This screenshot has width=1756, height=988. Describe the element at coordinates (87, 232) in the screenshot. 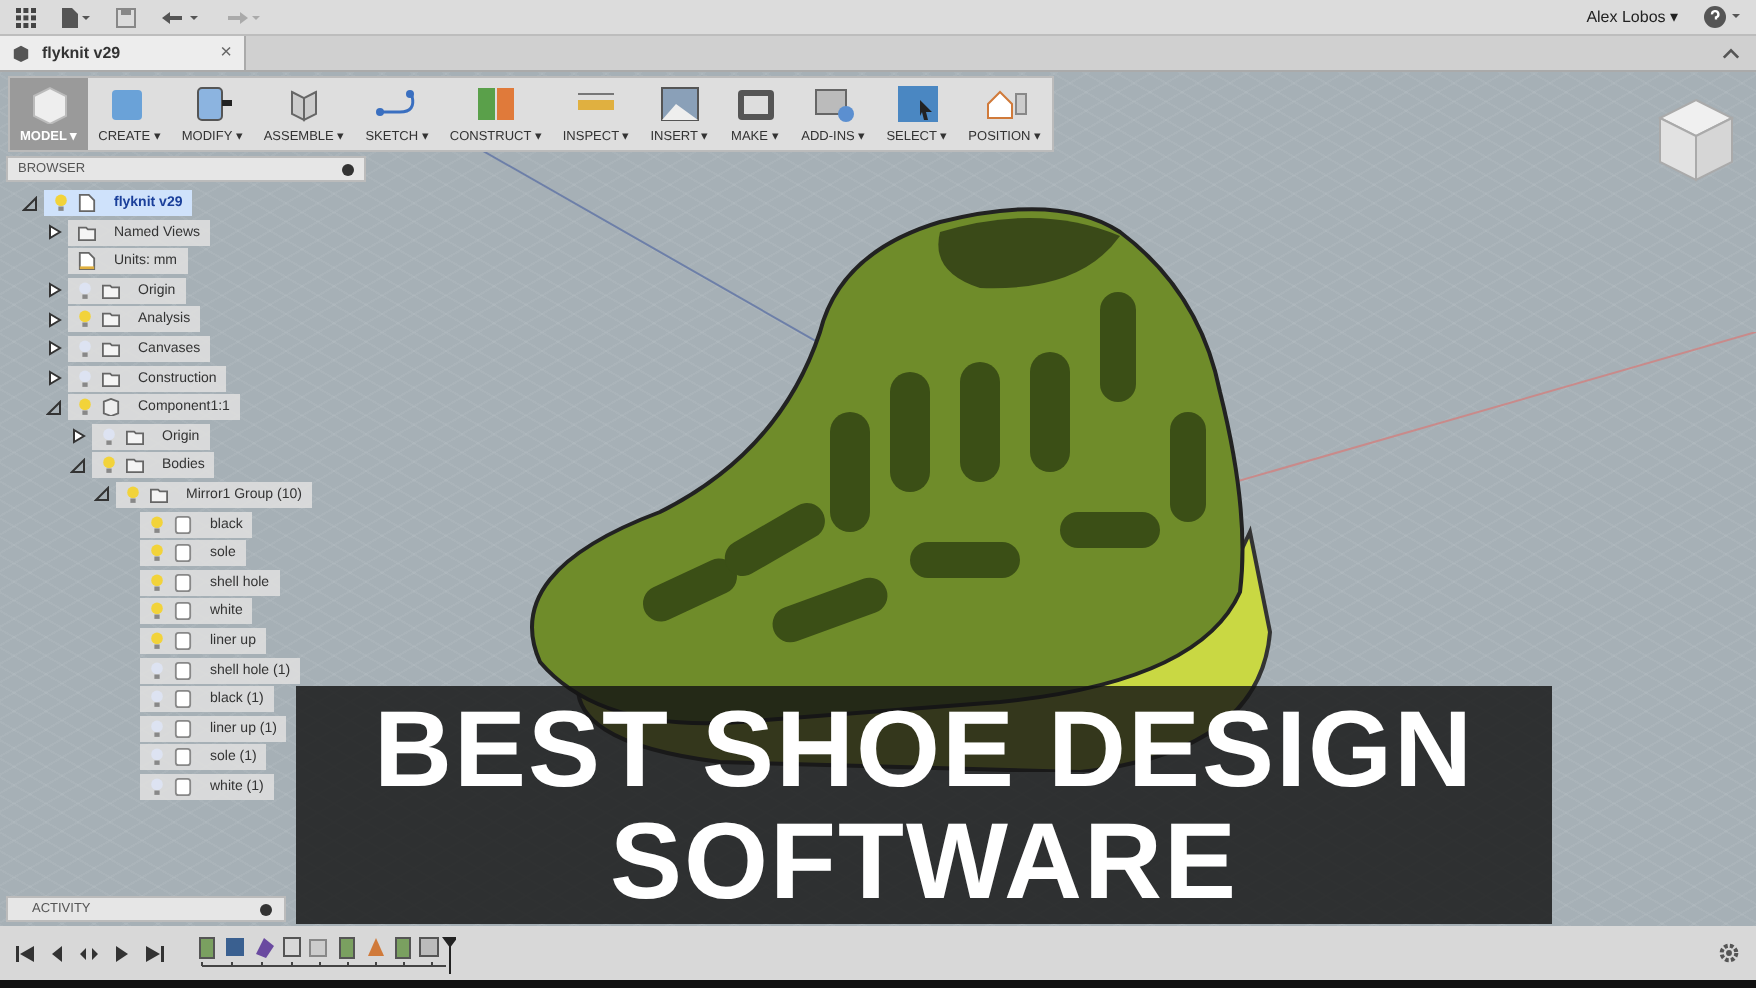

I see `folder-icon` at that location.